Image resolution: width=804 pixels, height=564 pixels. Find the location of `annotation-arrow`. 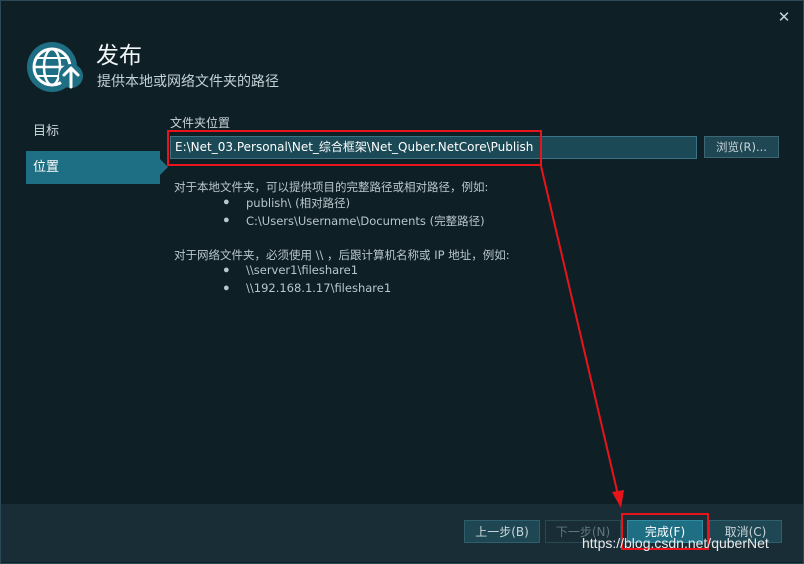

annotation-arrow is located at coordinates (582, 336).